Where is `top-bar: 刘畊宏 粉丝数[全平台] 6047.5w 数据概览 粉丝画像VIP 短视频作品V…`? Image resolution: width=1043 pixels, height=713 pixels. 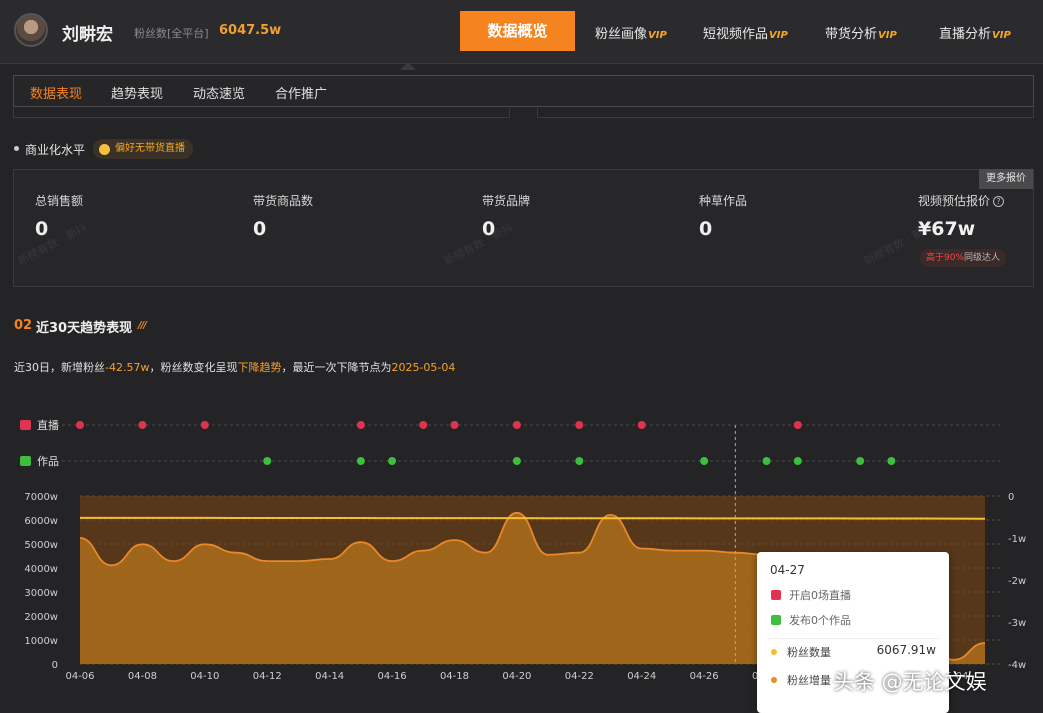 top-bar: 刘畊宏 粉丝数[全平台] 6047.5w 数据概览 粉丝画像VIP 短视频作品V… is located at coordinates (521, 32).